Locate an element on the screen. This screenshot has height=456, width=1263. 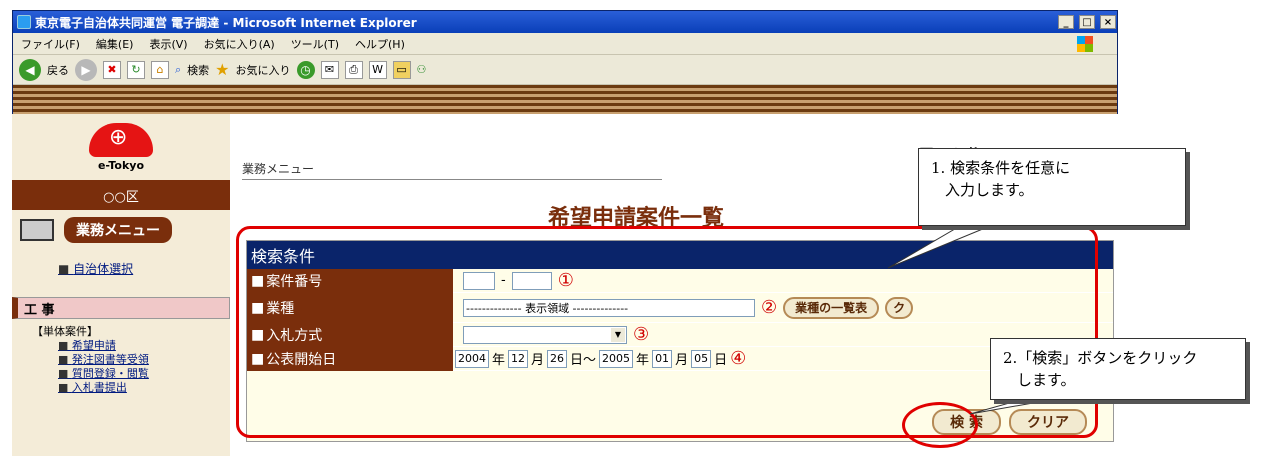
case-number-fields: - ① is located at coordinates (513, 280).